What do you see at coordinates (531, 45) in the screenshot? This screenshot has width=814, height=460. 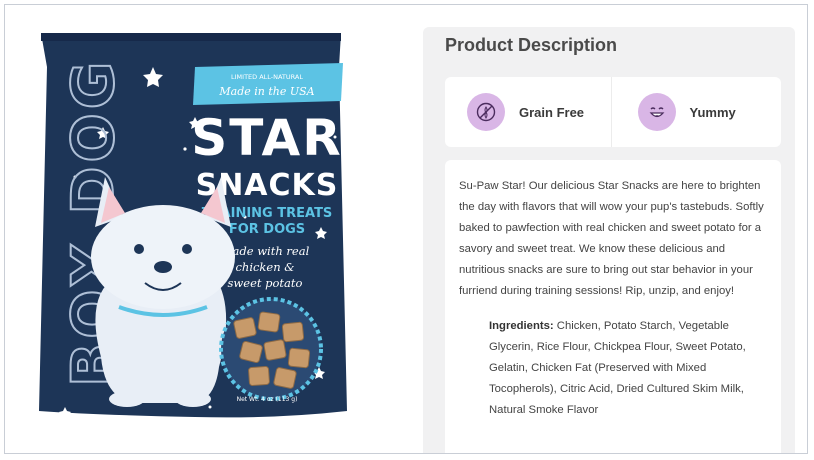 I see `panel-title: Product Description` at bounding box center [531, 45].